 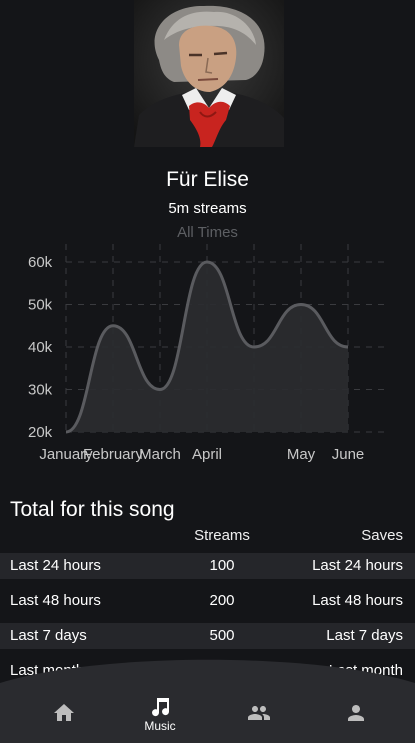 What do you see at coordinates (222, 565) in the screenshot?
I see `streams-value: 100` at bounding box center [222, 565].